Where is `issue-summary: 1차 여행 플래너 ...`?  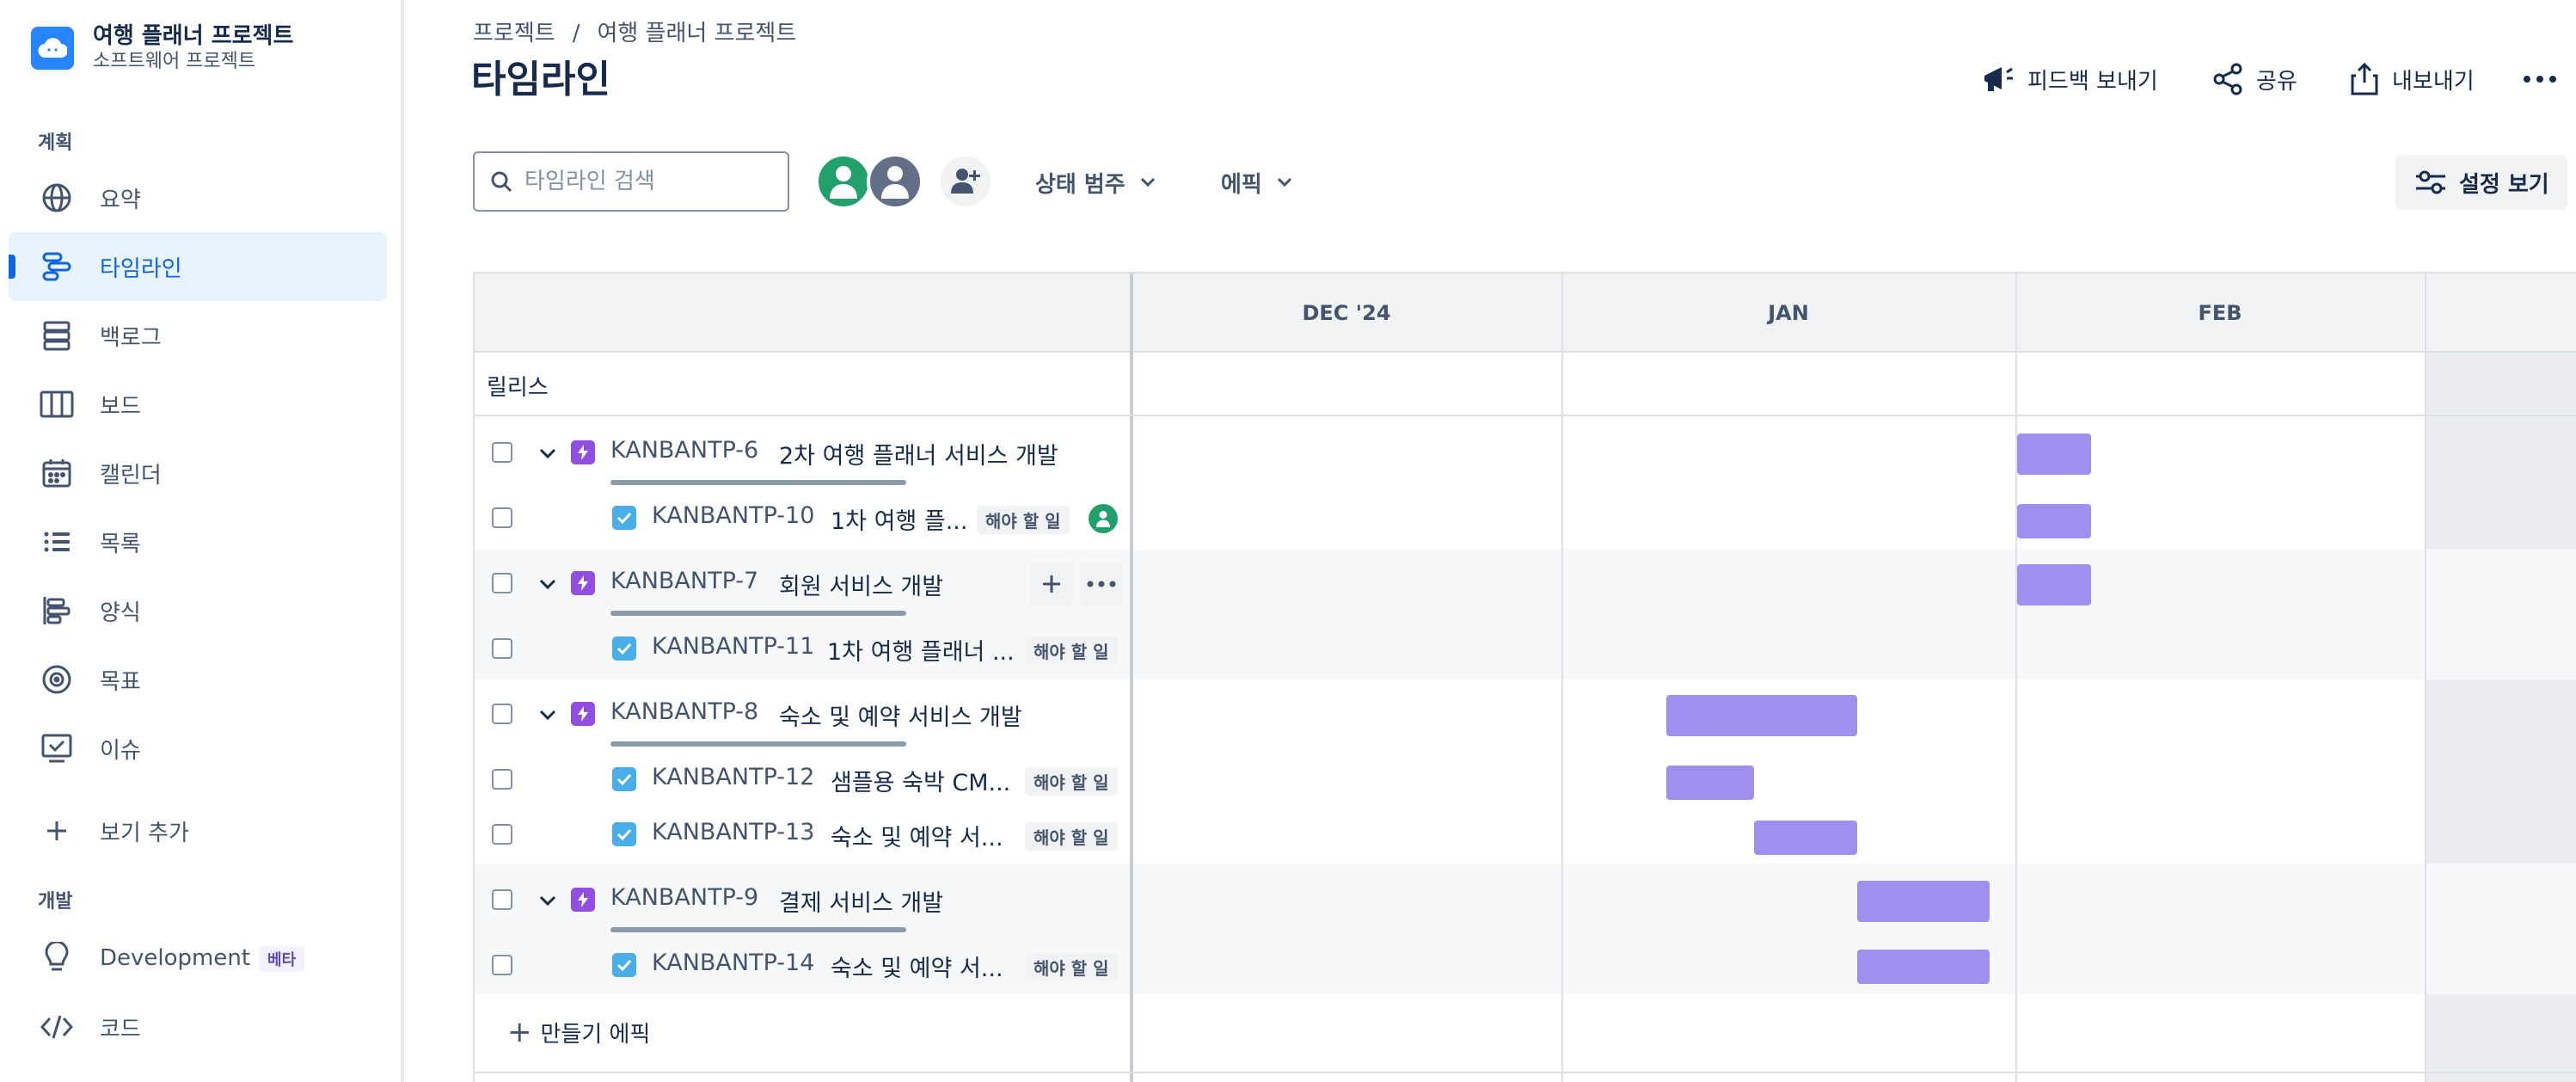 issue-summary: 1차 여행 플래너 ... is located at coordinates (921, 653).